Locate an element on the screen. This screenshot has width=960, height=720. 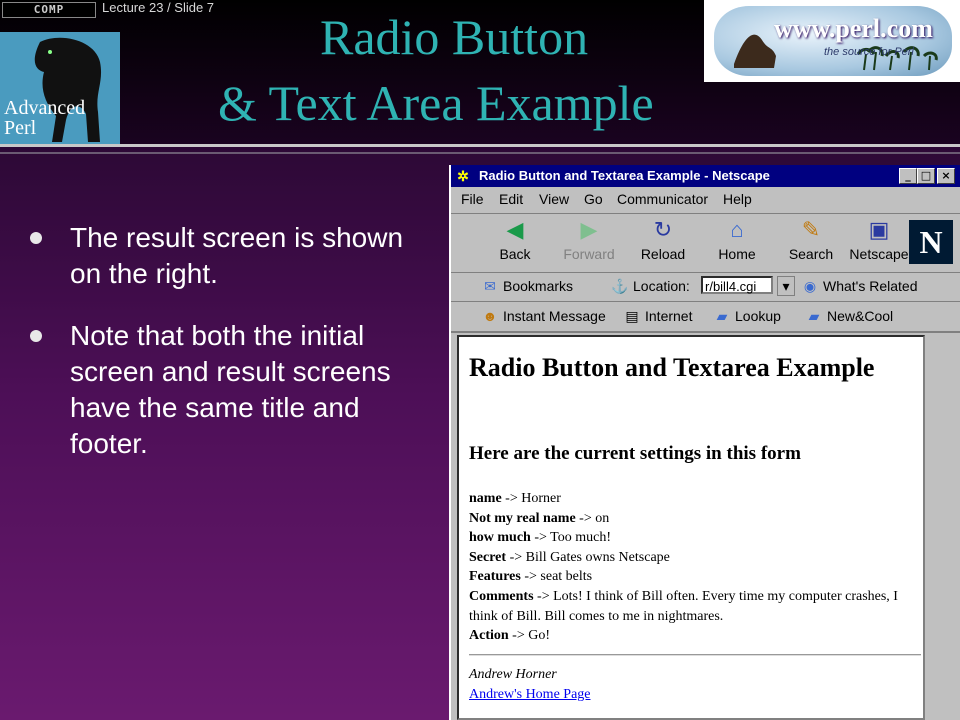
setting-value: -> on is located at coordinates (592, 518).